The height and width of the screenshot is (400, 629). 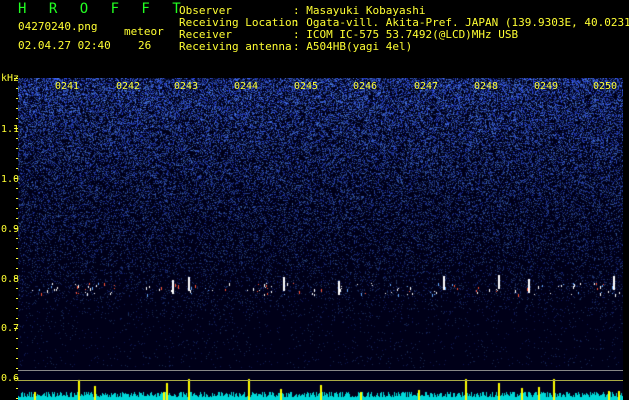 I want to click on time-tick-label: 0242, so click(x=128, y=86).